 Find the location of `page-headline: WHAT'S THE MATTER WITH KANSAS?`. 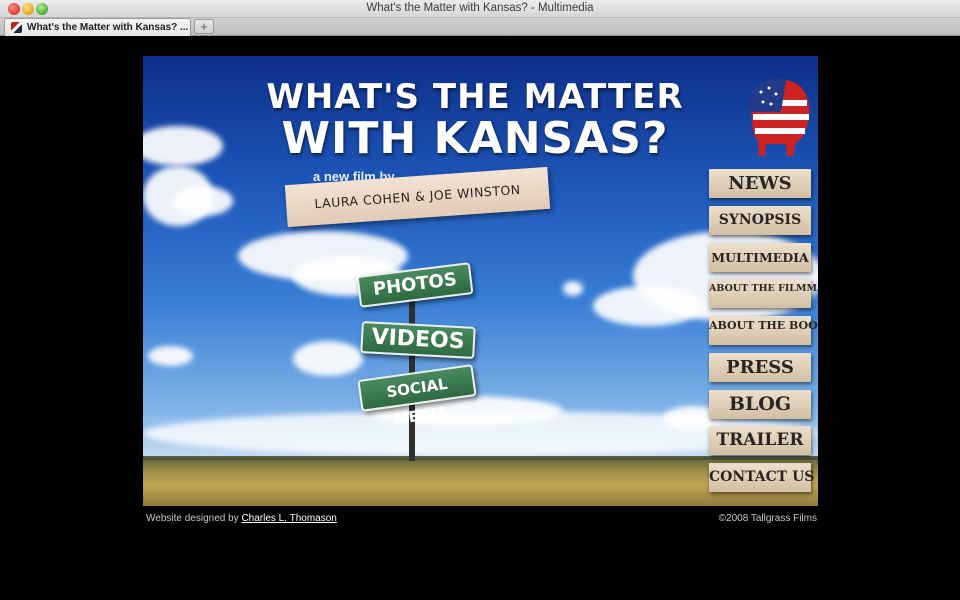

page-headline: WHAT'S THE MATTER WITH KANSAS? is located at coordinates (475, 120).